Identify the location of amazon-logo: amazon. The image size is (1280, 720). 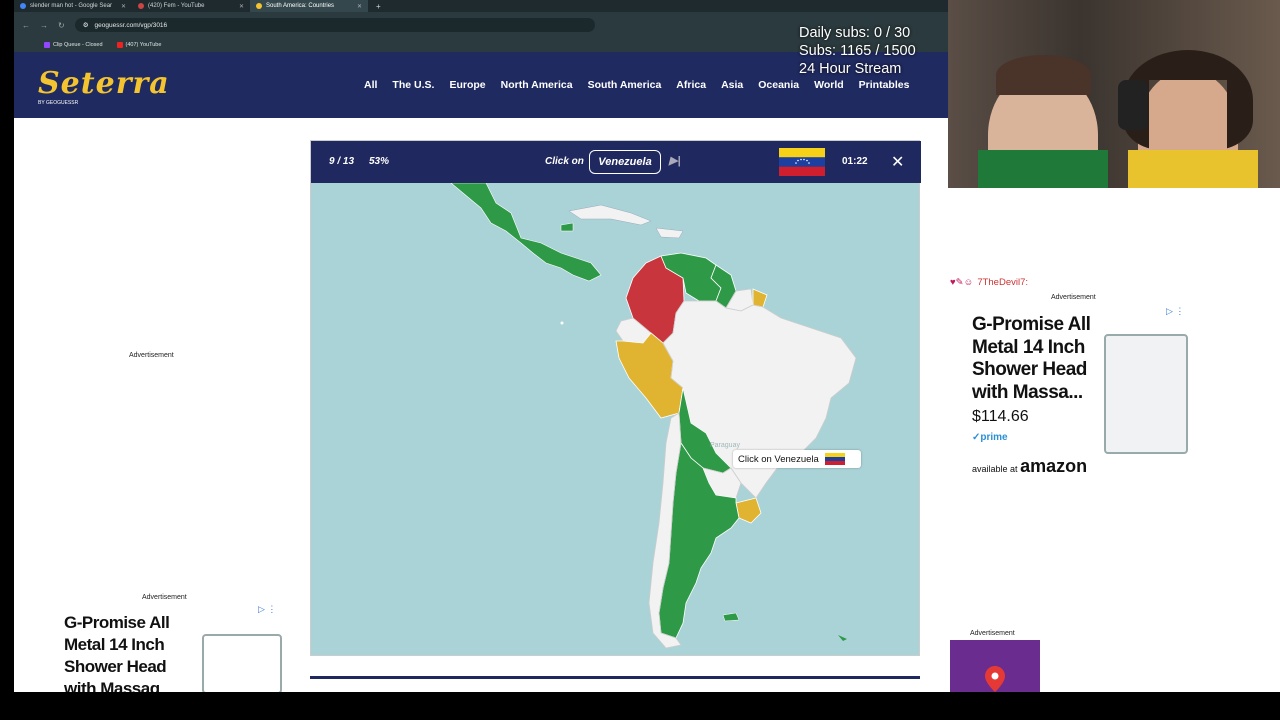
(1054, 466).